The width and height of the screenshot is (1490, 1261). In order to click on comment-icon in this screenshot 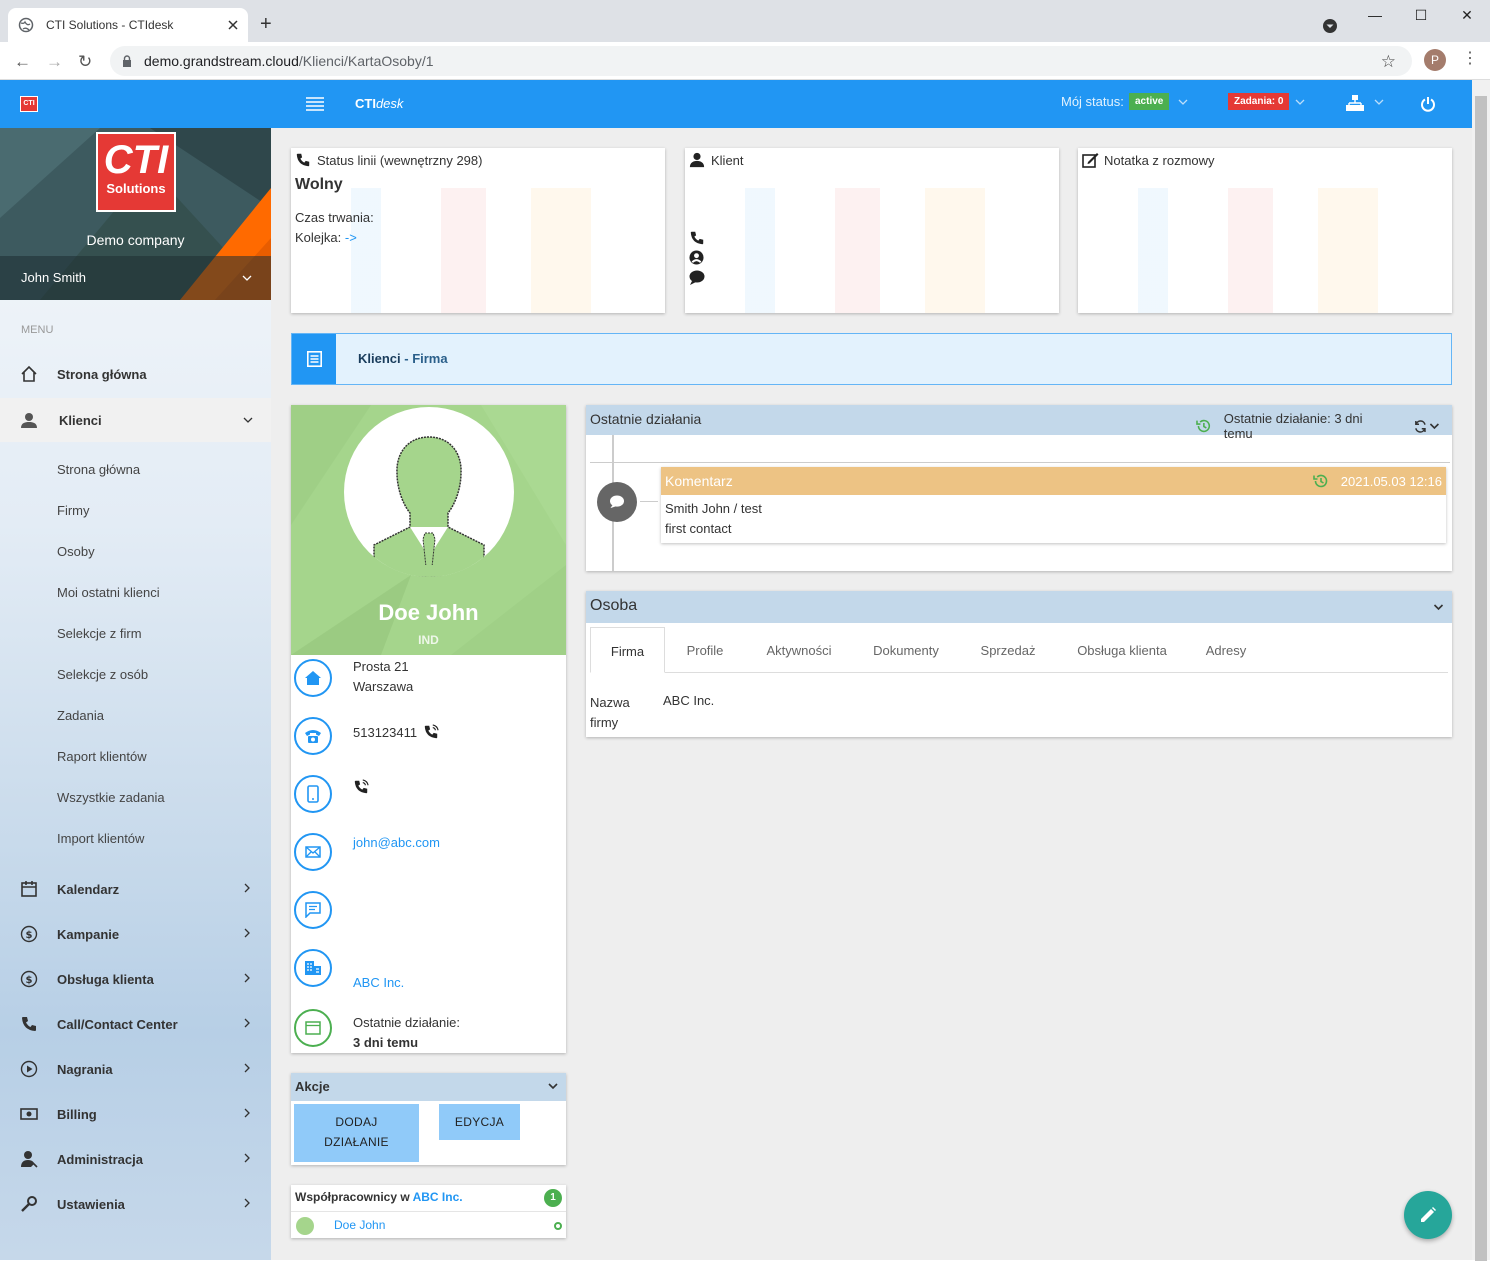, I will do `click(697, 277)`.